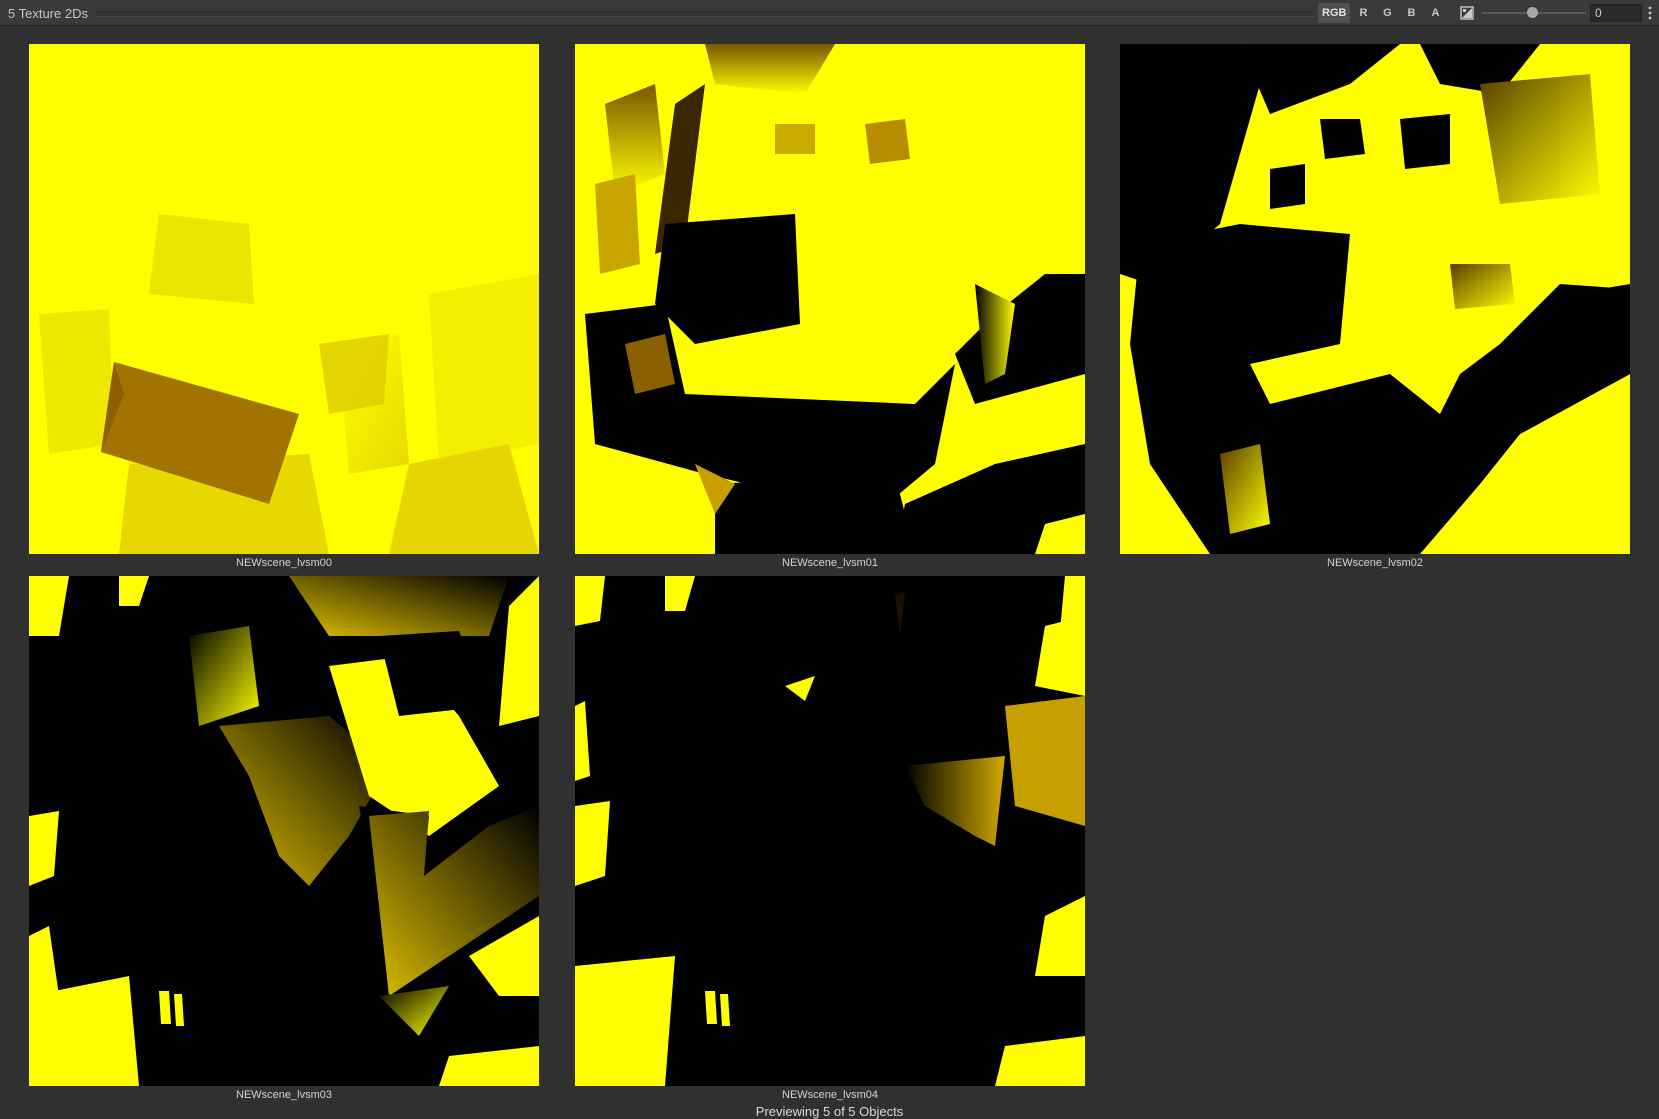 This screenshot has width=1659, height=1119. Describe the element at coordinates (1435, 13) in the screenshot. I see `channel-a-button: A` at that location.